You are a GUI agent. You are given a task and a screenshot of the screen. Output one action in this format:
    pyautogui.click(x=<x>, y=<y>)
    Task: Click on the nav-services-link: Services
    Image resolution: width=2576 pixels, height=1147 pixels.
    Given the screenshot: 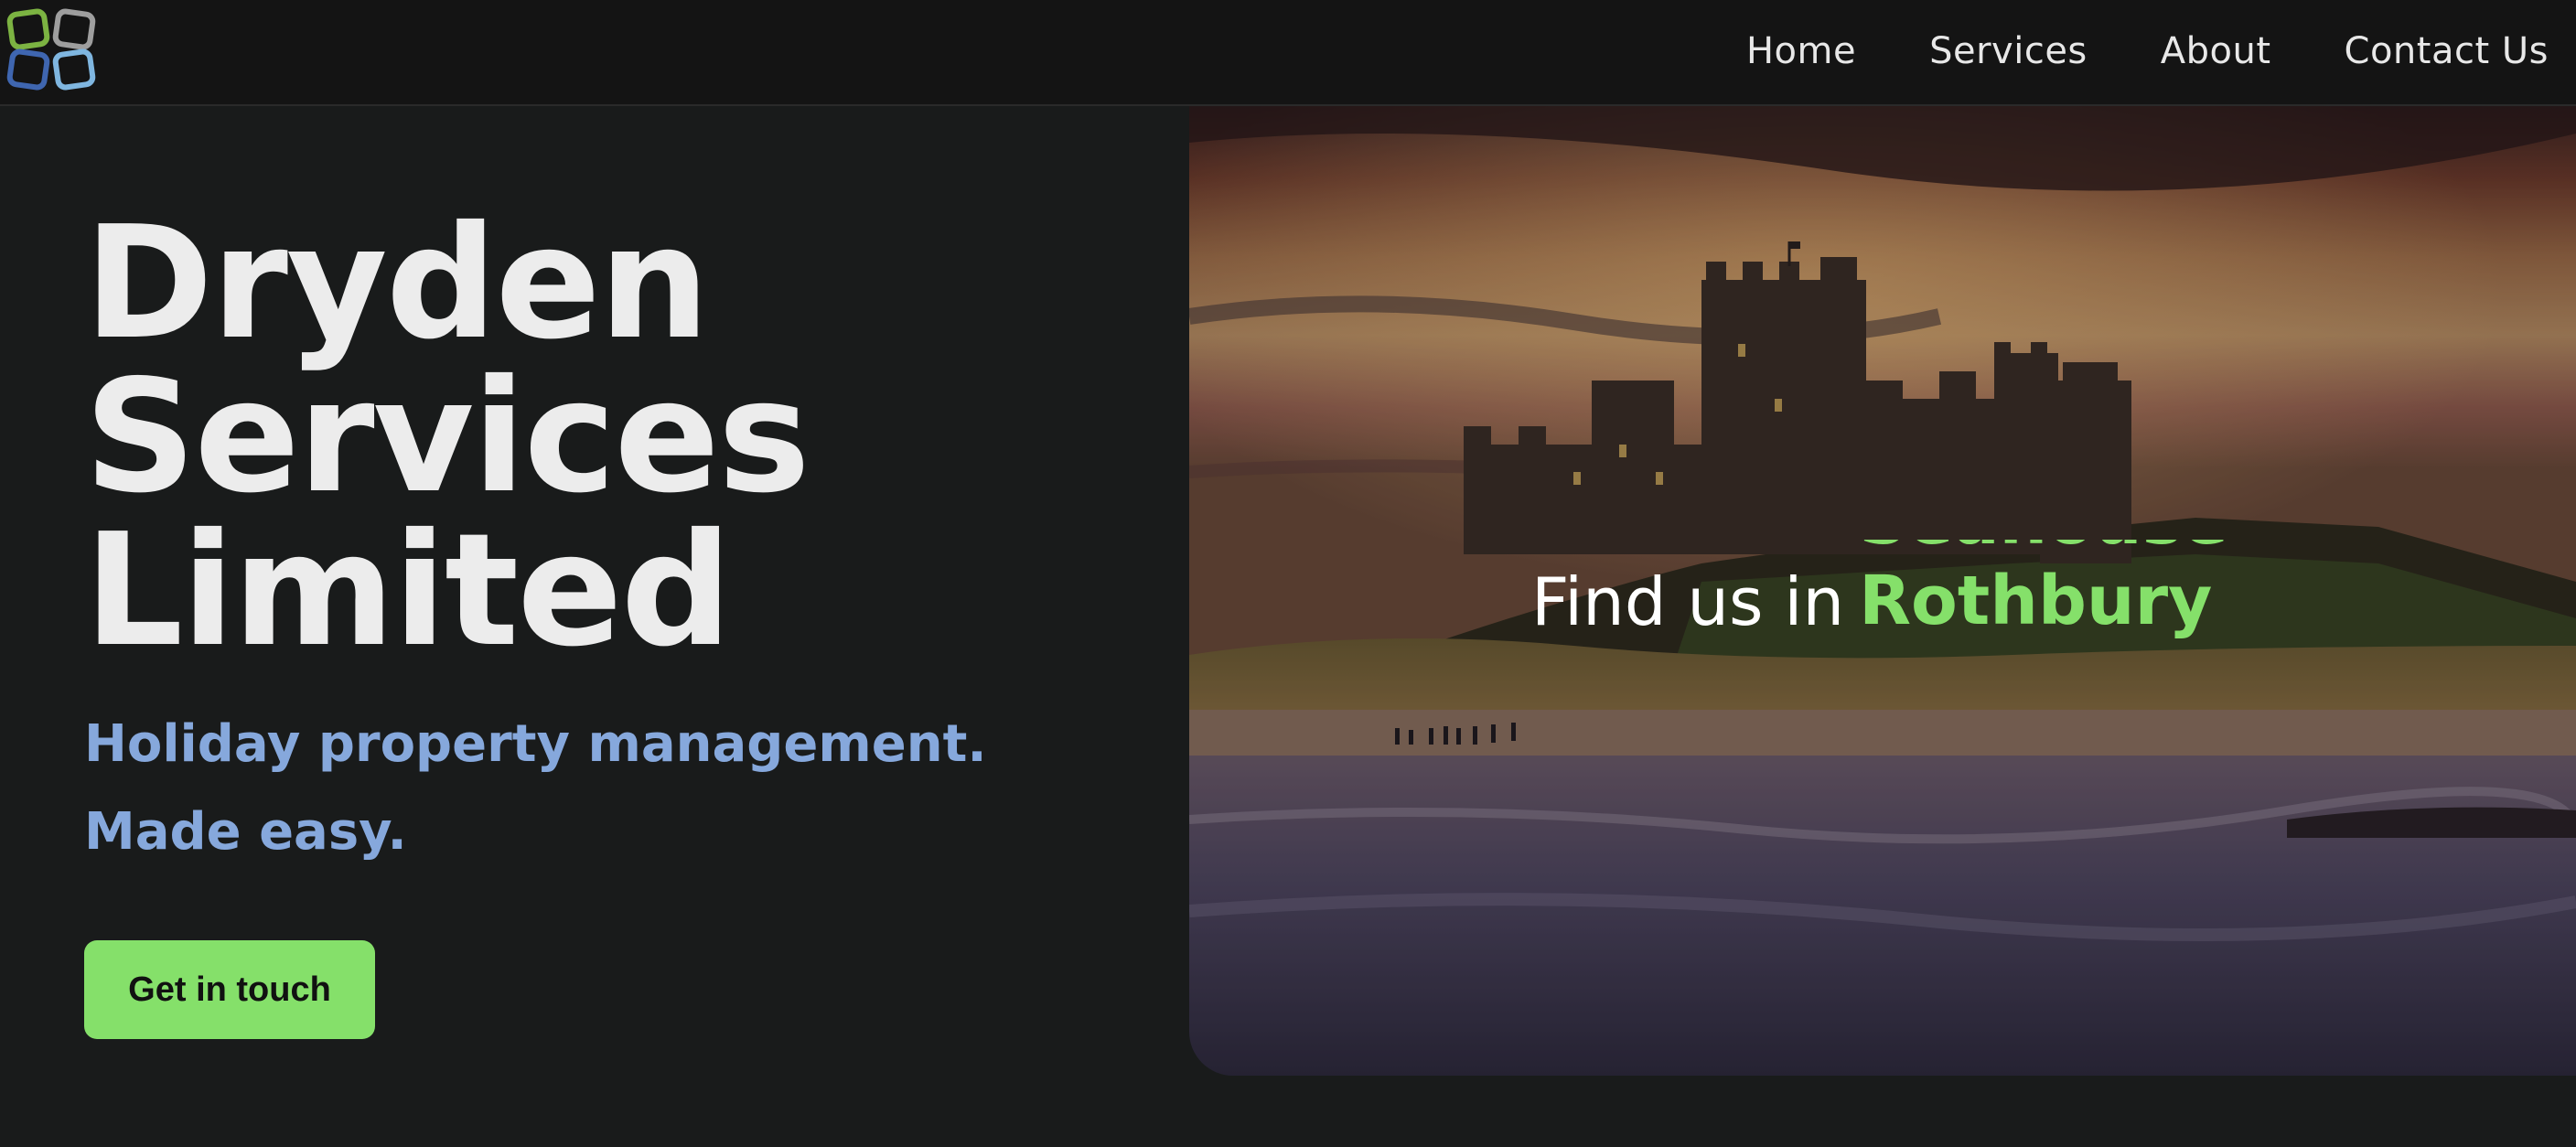 What is the action you would take?
    pyautogui.click(x=2009, y=51)
    